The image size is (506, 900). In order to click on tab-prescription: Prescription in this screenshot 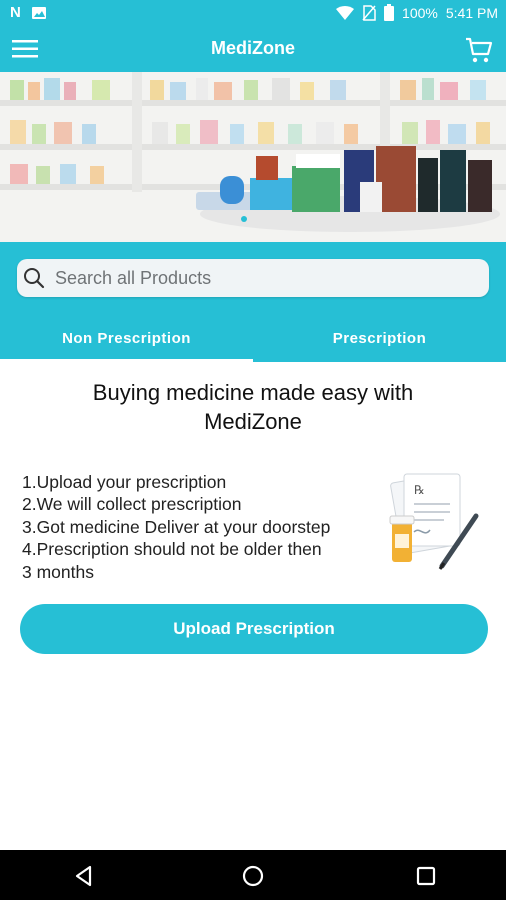, I will do `click(379, 341)`.